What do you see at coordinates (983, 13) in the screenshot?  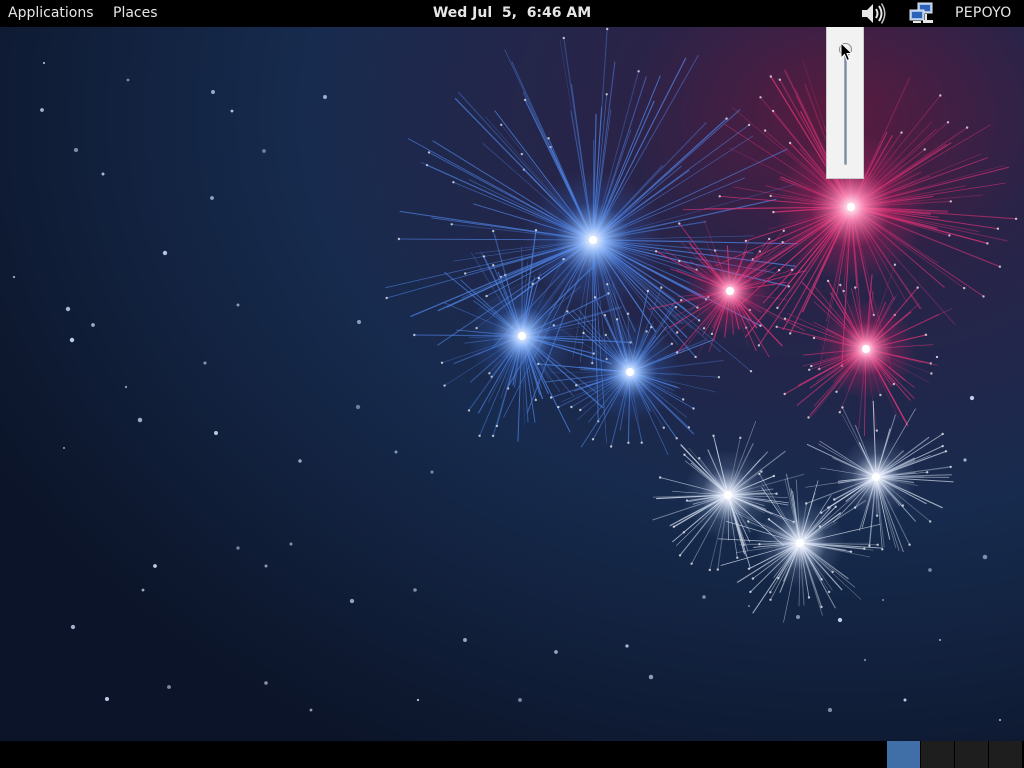 I see `user-menu: PEPOYO` at bounding box center [983, 13].